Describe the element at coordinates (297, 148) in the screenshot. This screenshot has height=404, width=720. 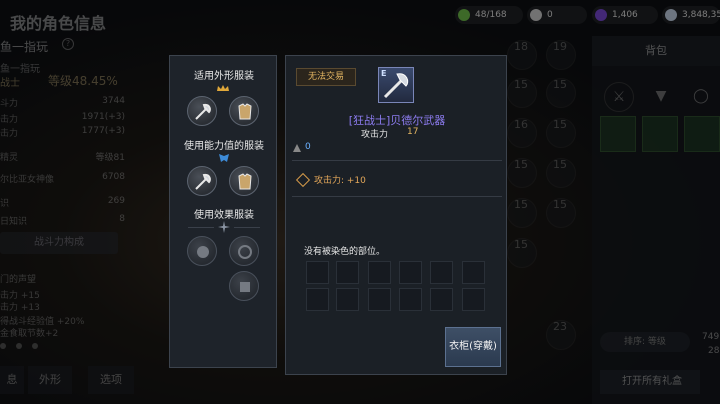
I see `weight-icon` at that location.